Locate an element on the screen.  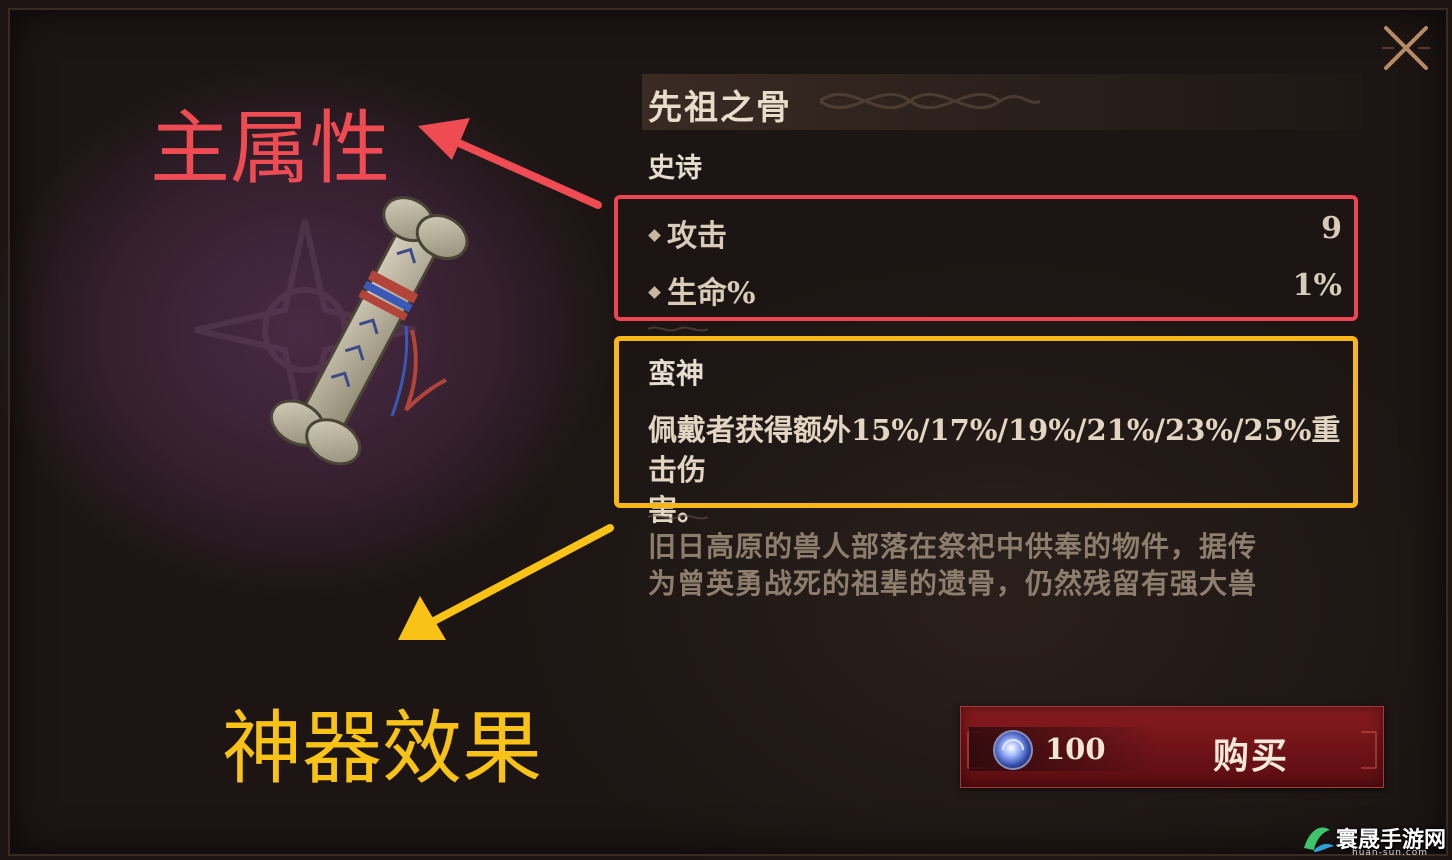
lore-line: 为曾英勇战死的祖辈的遗骨，仍然残留有强大兽 is located at coordinates (953, 583).